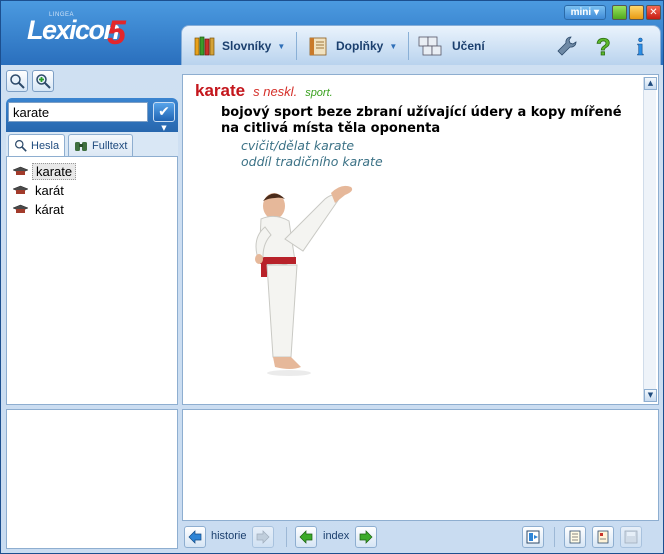  I want to click on split-view-button, so click(533, 537).